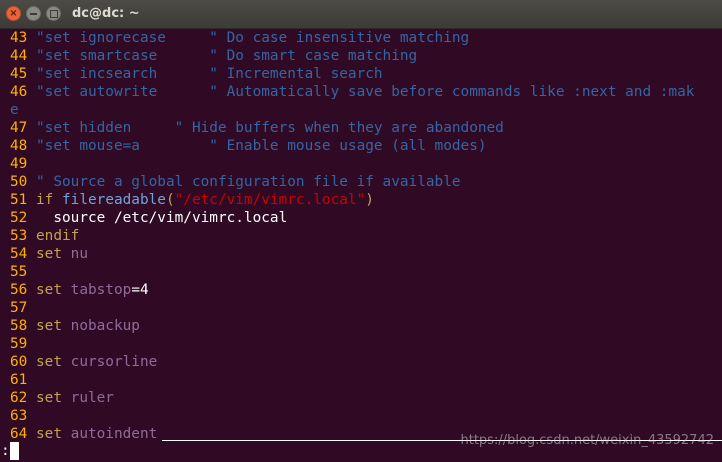  I want to click on code-line: 53 endif, so click(44, 236).